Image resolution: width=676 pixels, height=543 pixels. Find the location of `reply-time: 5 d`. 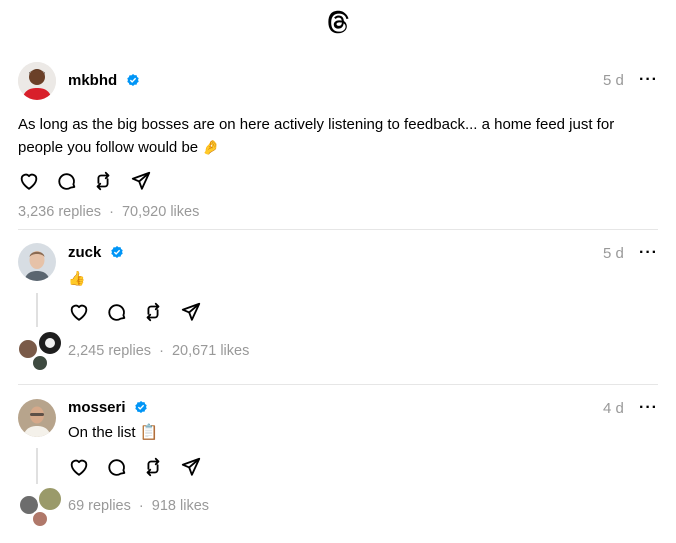

reply-time: 5 d is located at coordinates (613, 253).